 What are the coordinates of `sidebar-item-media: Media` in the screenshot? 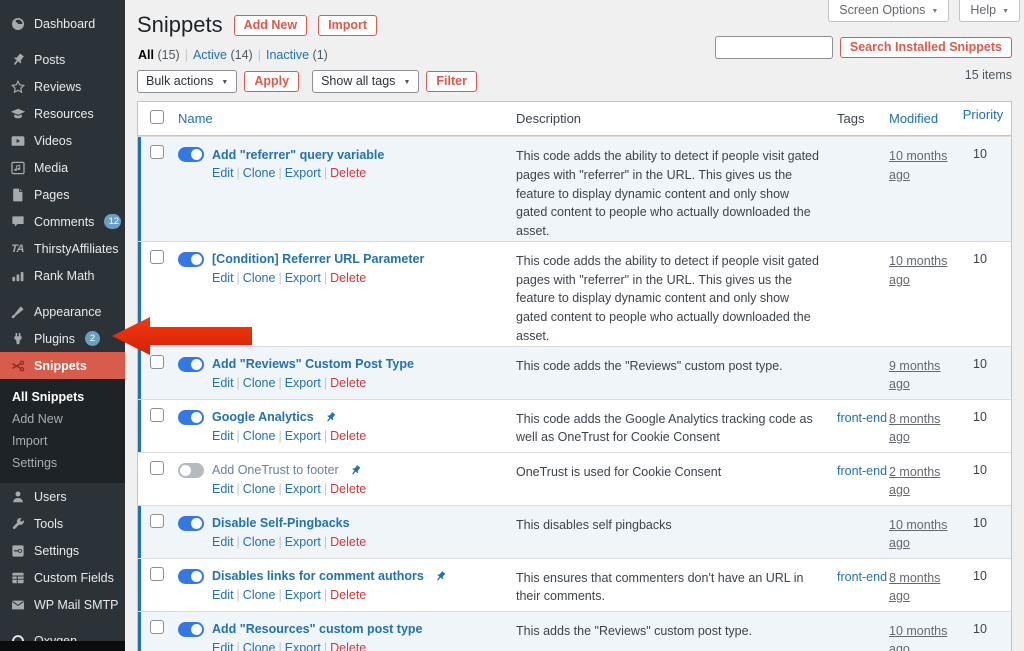 It's located at (62, 167).